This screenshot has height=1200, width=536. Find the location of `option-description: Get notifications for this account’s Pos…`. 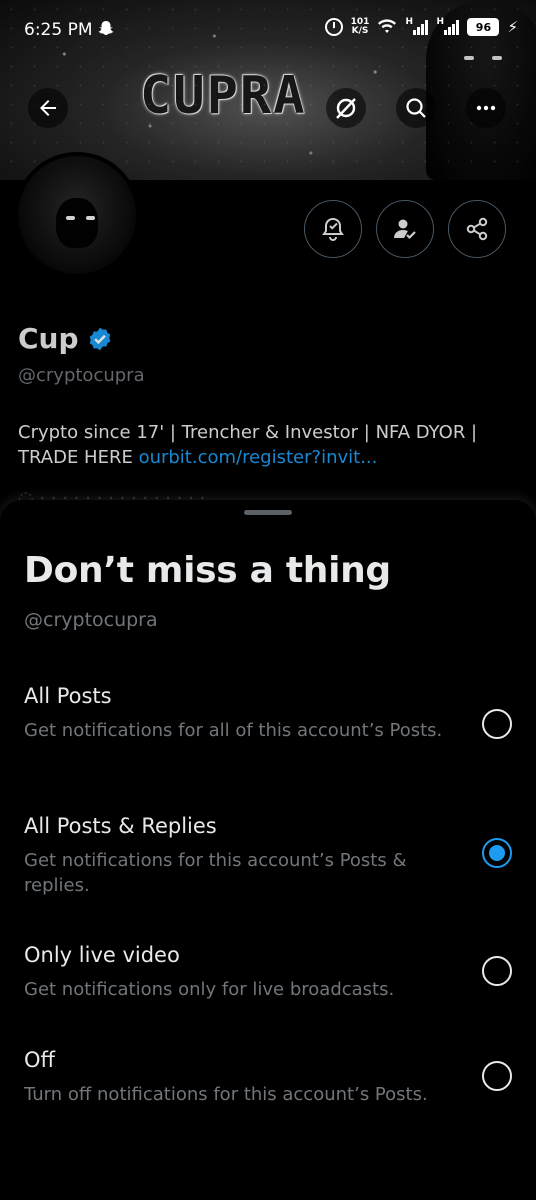

option-description: Get notifications for this account’s Pos… is located at coordinates (215, 873).